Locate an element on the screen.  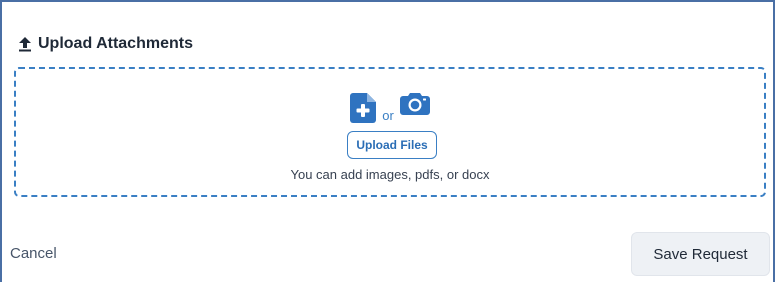
panel-left-border is located at coordinates (1, 141).